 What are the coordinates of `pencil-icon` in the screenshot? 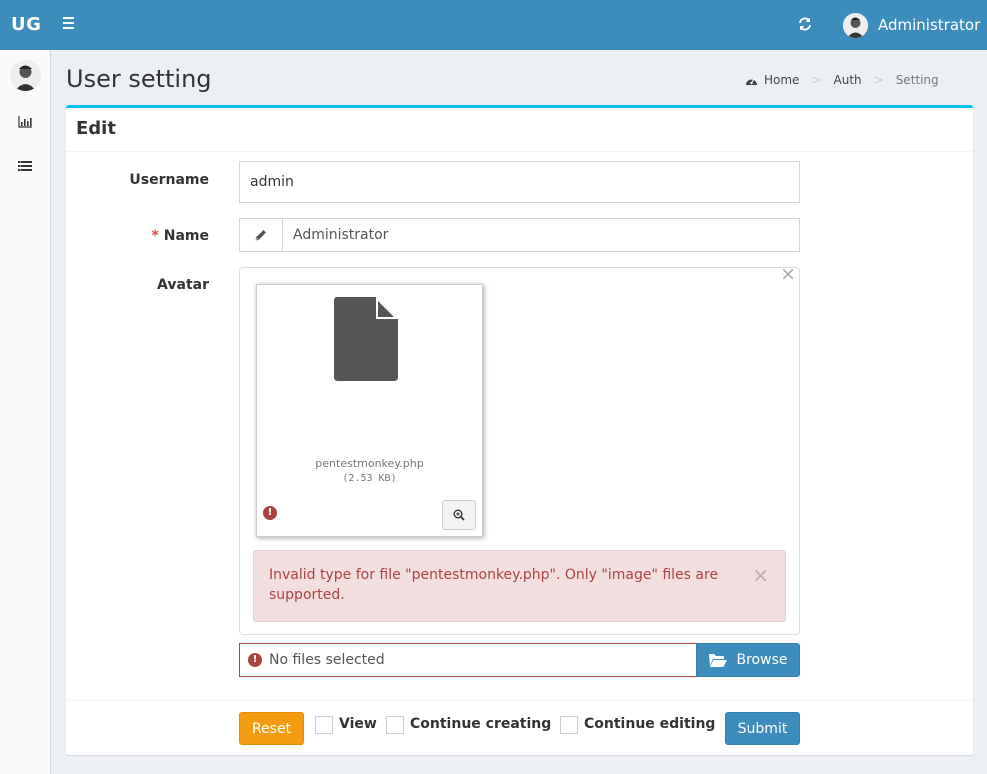 It's located at (260, 235).